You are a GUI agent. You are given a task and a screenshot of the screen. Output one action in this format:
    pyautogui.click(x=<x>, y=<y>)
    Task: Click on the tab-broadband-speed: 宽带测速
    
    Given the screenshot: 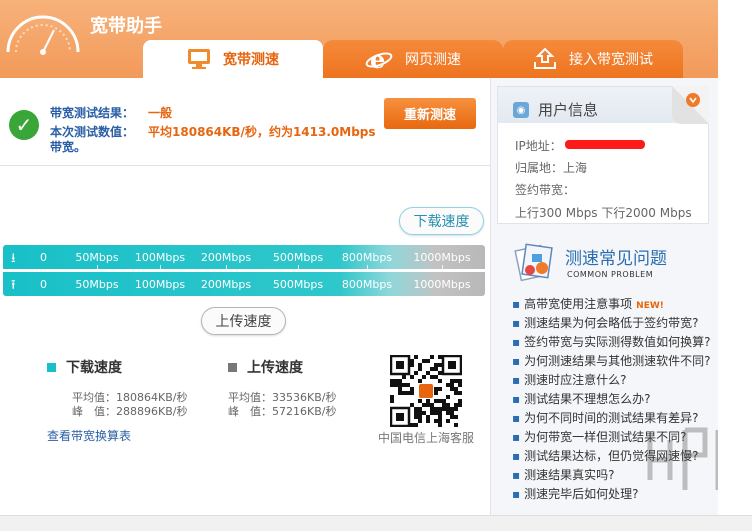 What is the action you would take?
    pyautogui.click(x=233, y=59)
    